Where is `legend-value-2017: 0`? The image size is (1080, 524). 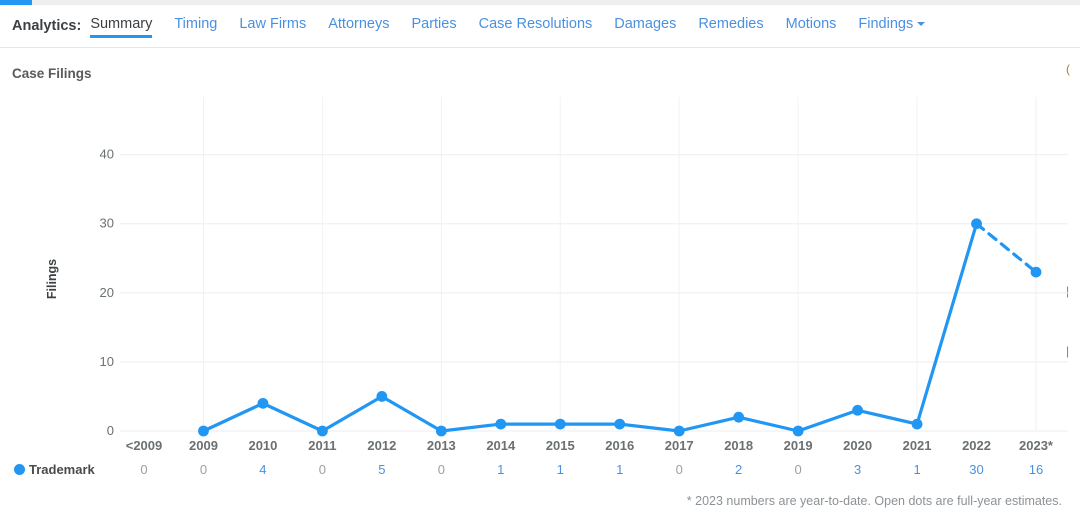
legend-value-2017: 0 is located at coordinates (679, 469).